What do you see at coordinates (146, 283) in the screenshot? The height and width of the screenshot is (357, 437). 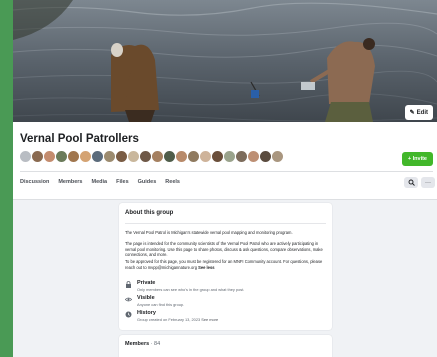 I see `privacy-title: Private` at bounding box center [146, 283].